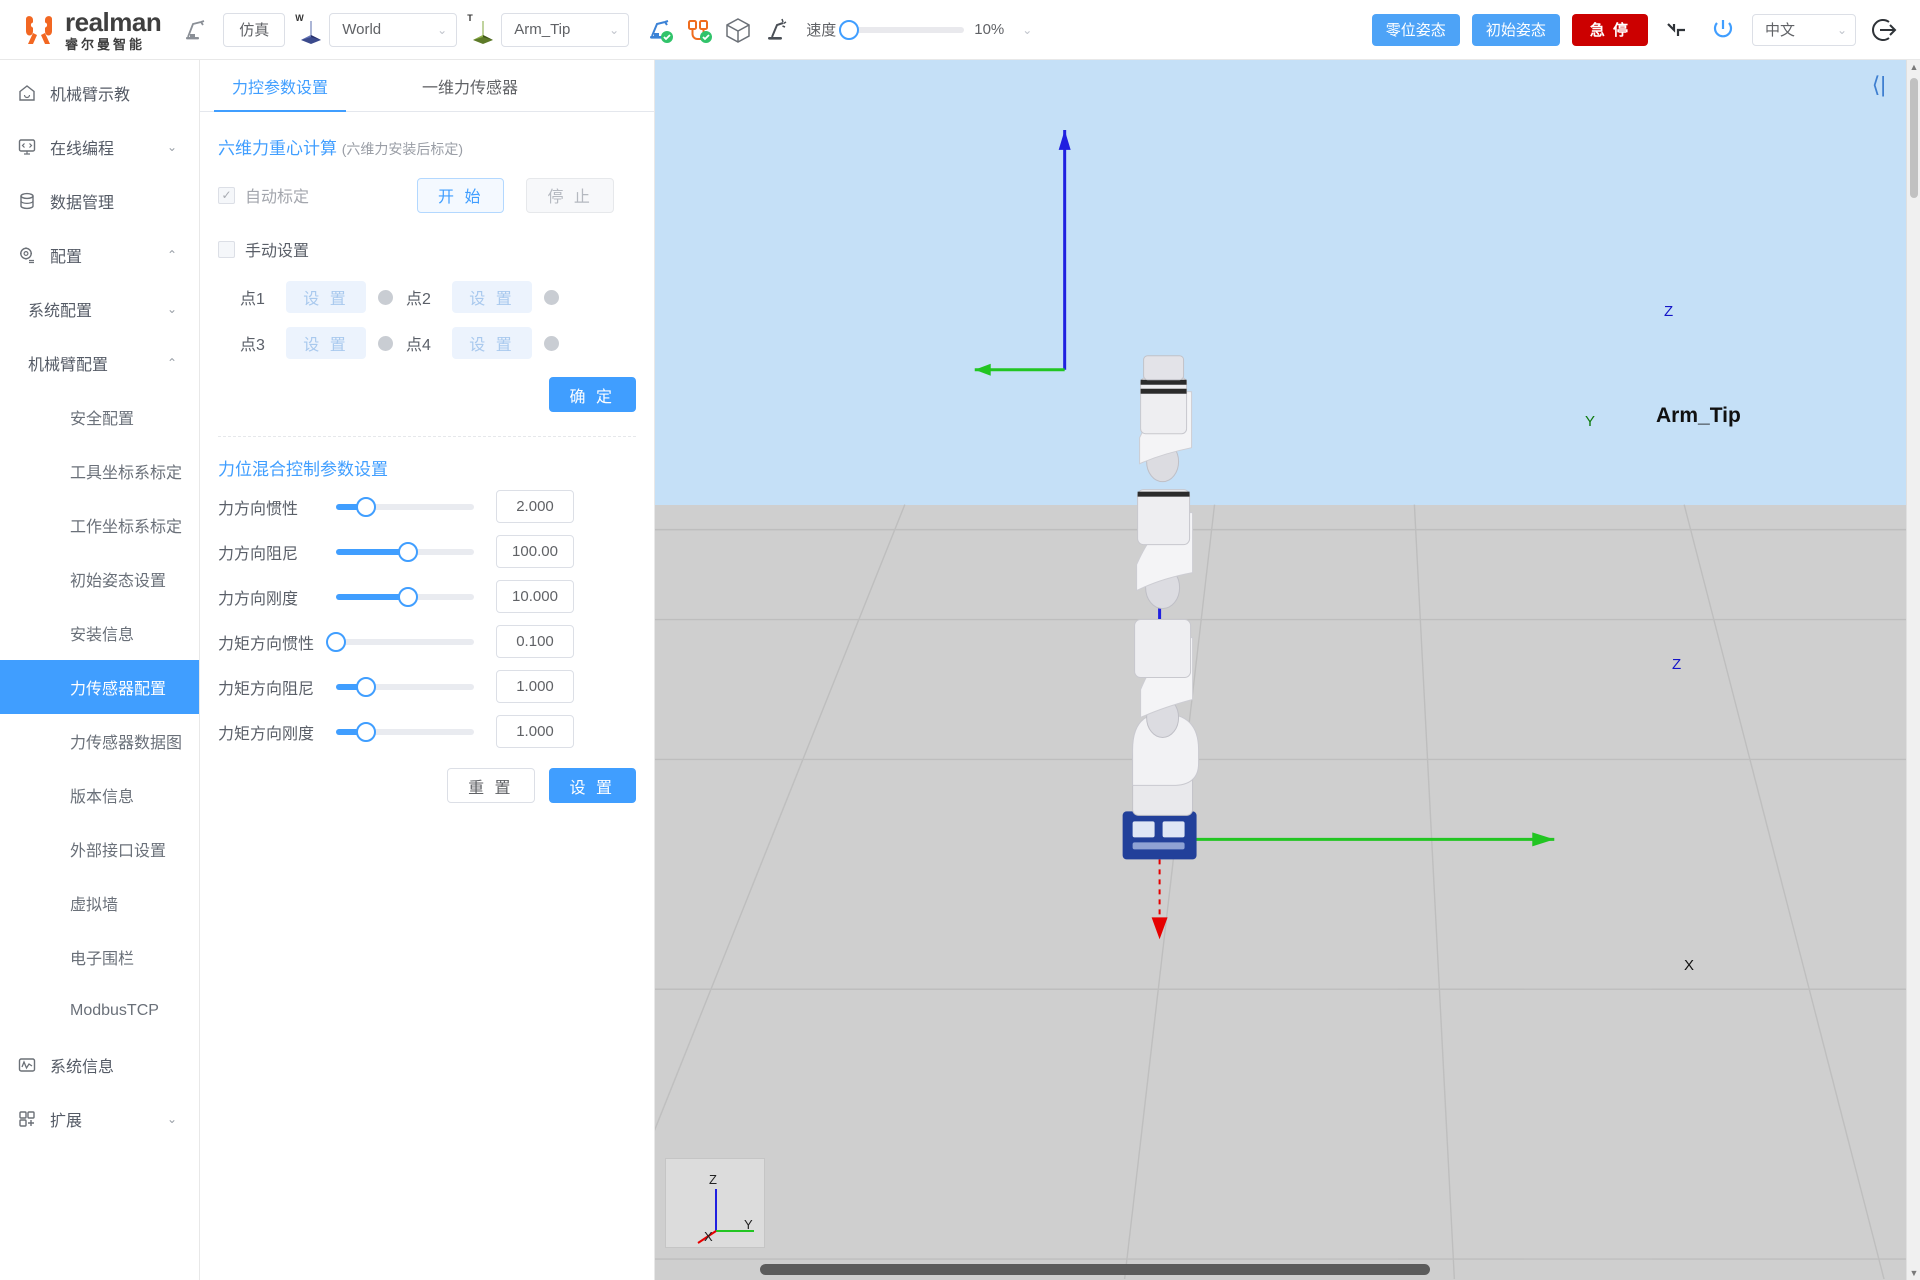 This screenshot has height=1280, width=1920. Describe the element at coordinates (491, 785) in the screenshot. I see `reset-button: 重 置` at that location.